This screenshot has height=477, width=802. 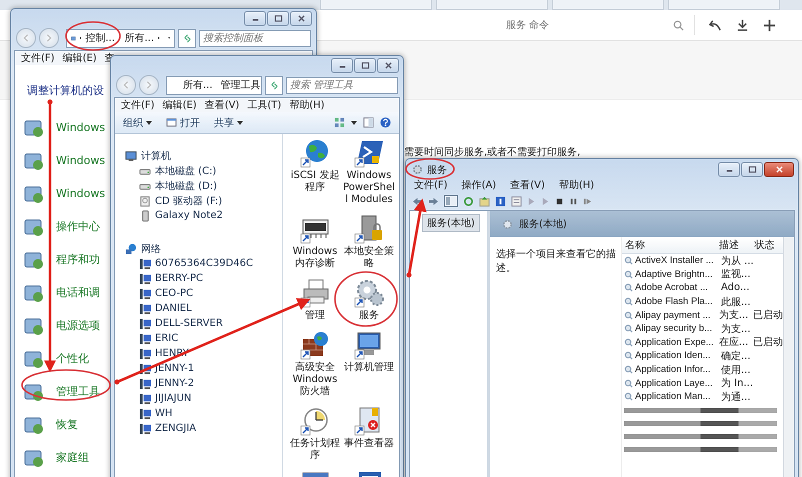 I want to click on nav-item: JENNY-2, so click(x=174, y=383).